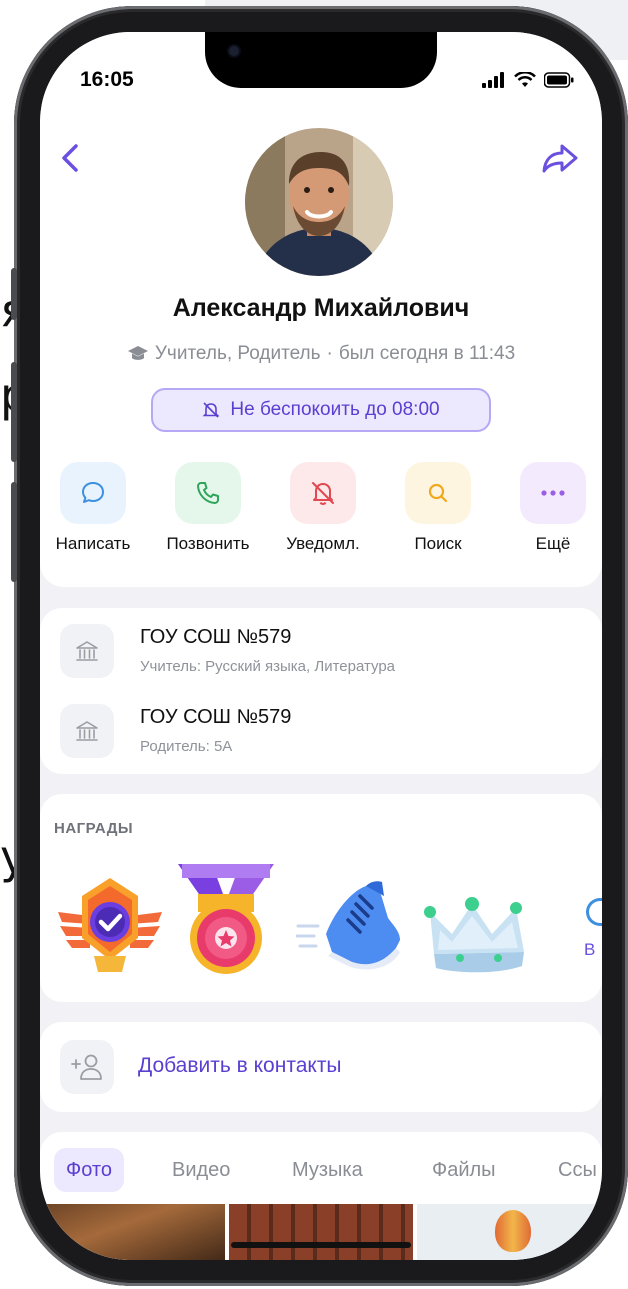 This screenshot has height=1289, width=628. What do you see at coordinates (525, 79) in the screenshot?
I see `wifi-icon` at bounding box center [525, 79].